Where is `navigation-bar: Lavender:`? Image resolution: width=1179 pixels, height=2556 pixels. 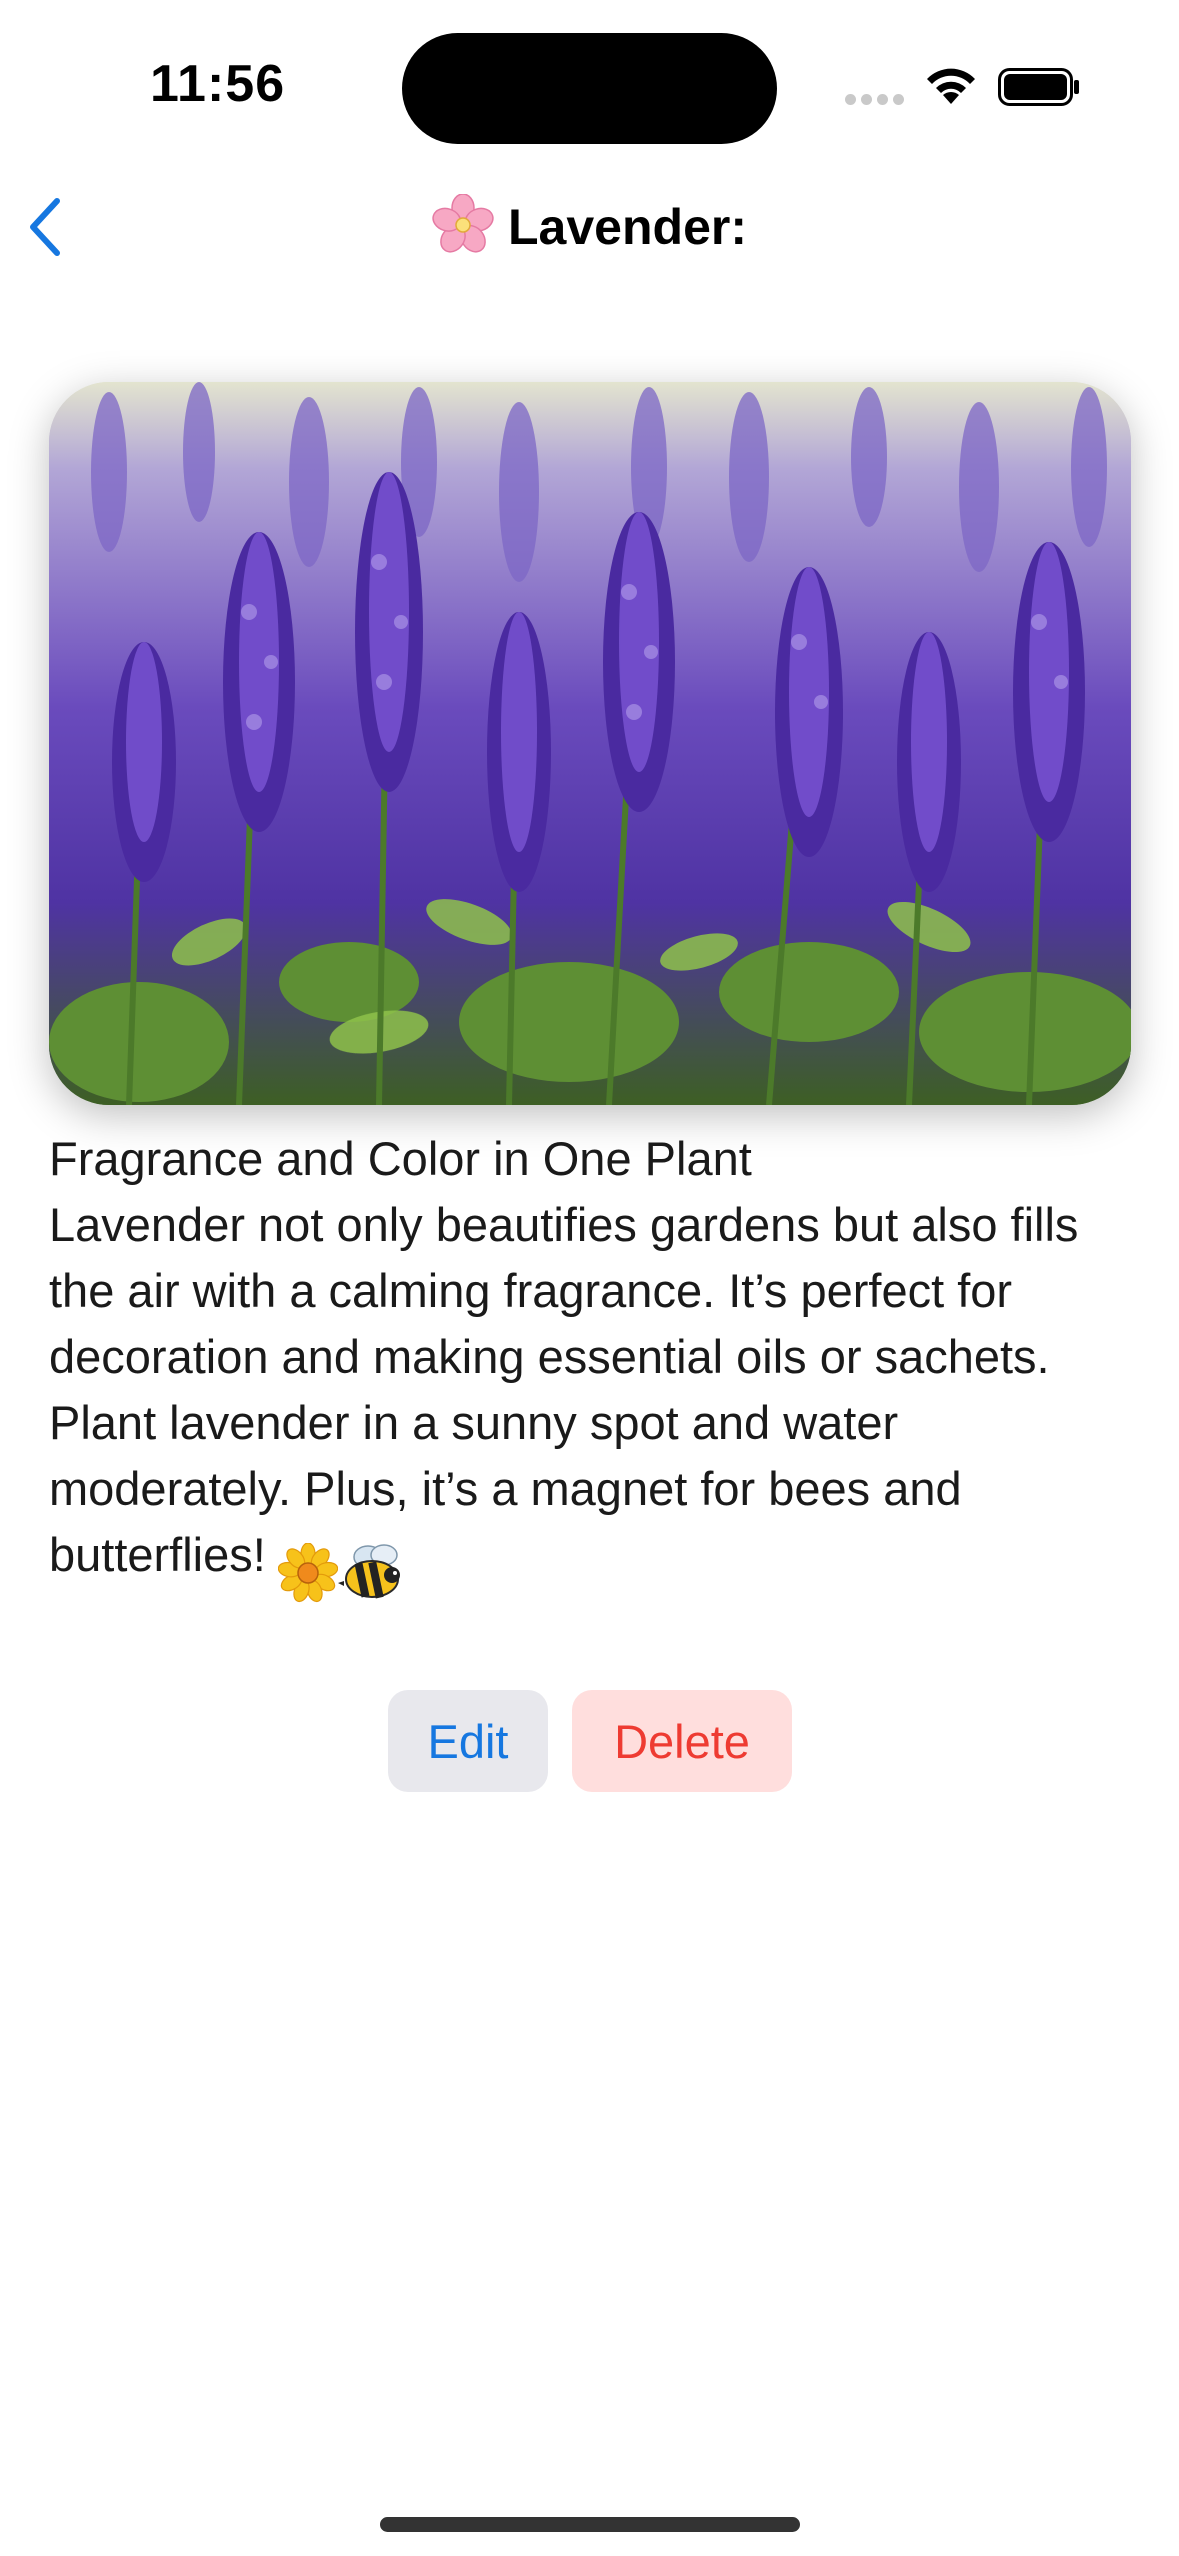
navigation-bar: Lavender: is located at coordinates (589, 227).